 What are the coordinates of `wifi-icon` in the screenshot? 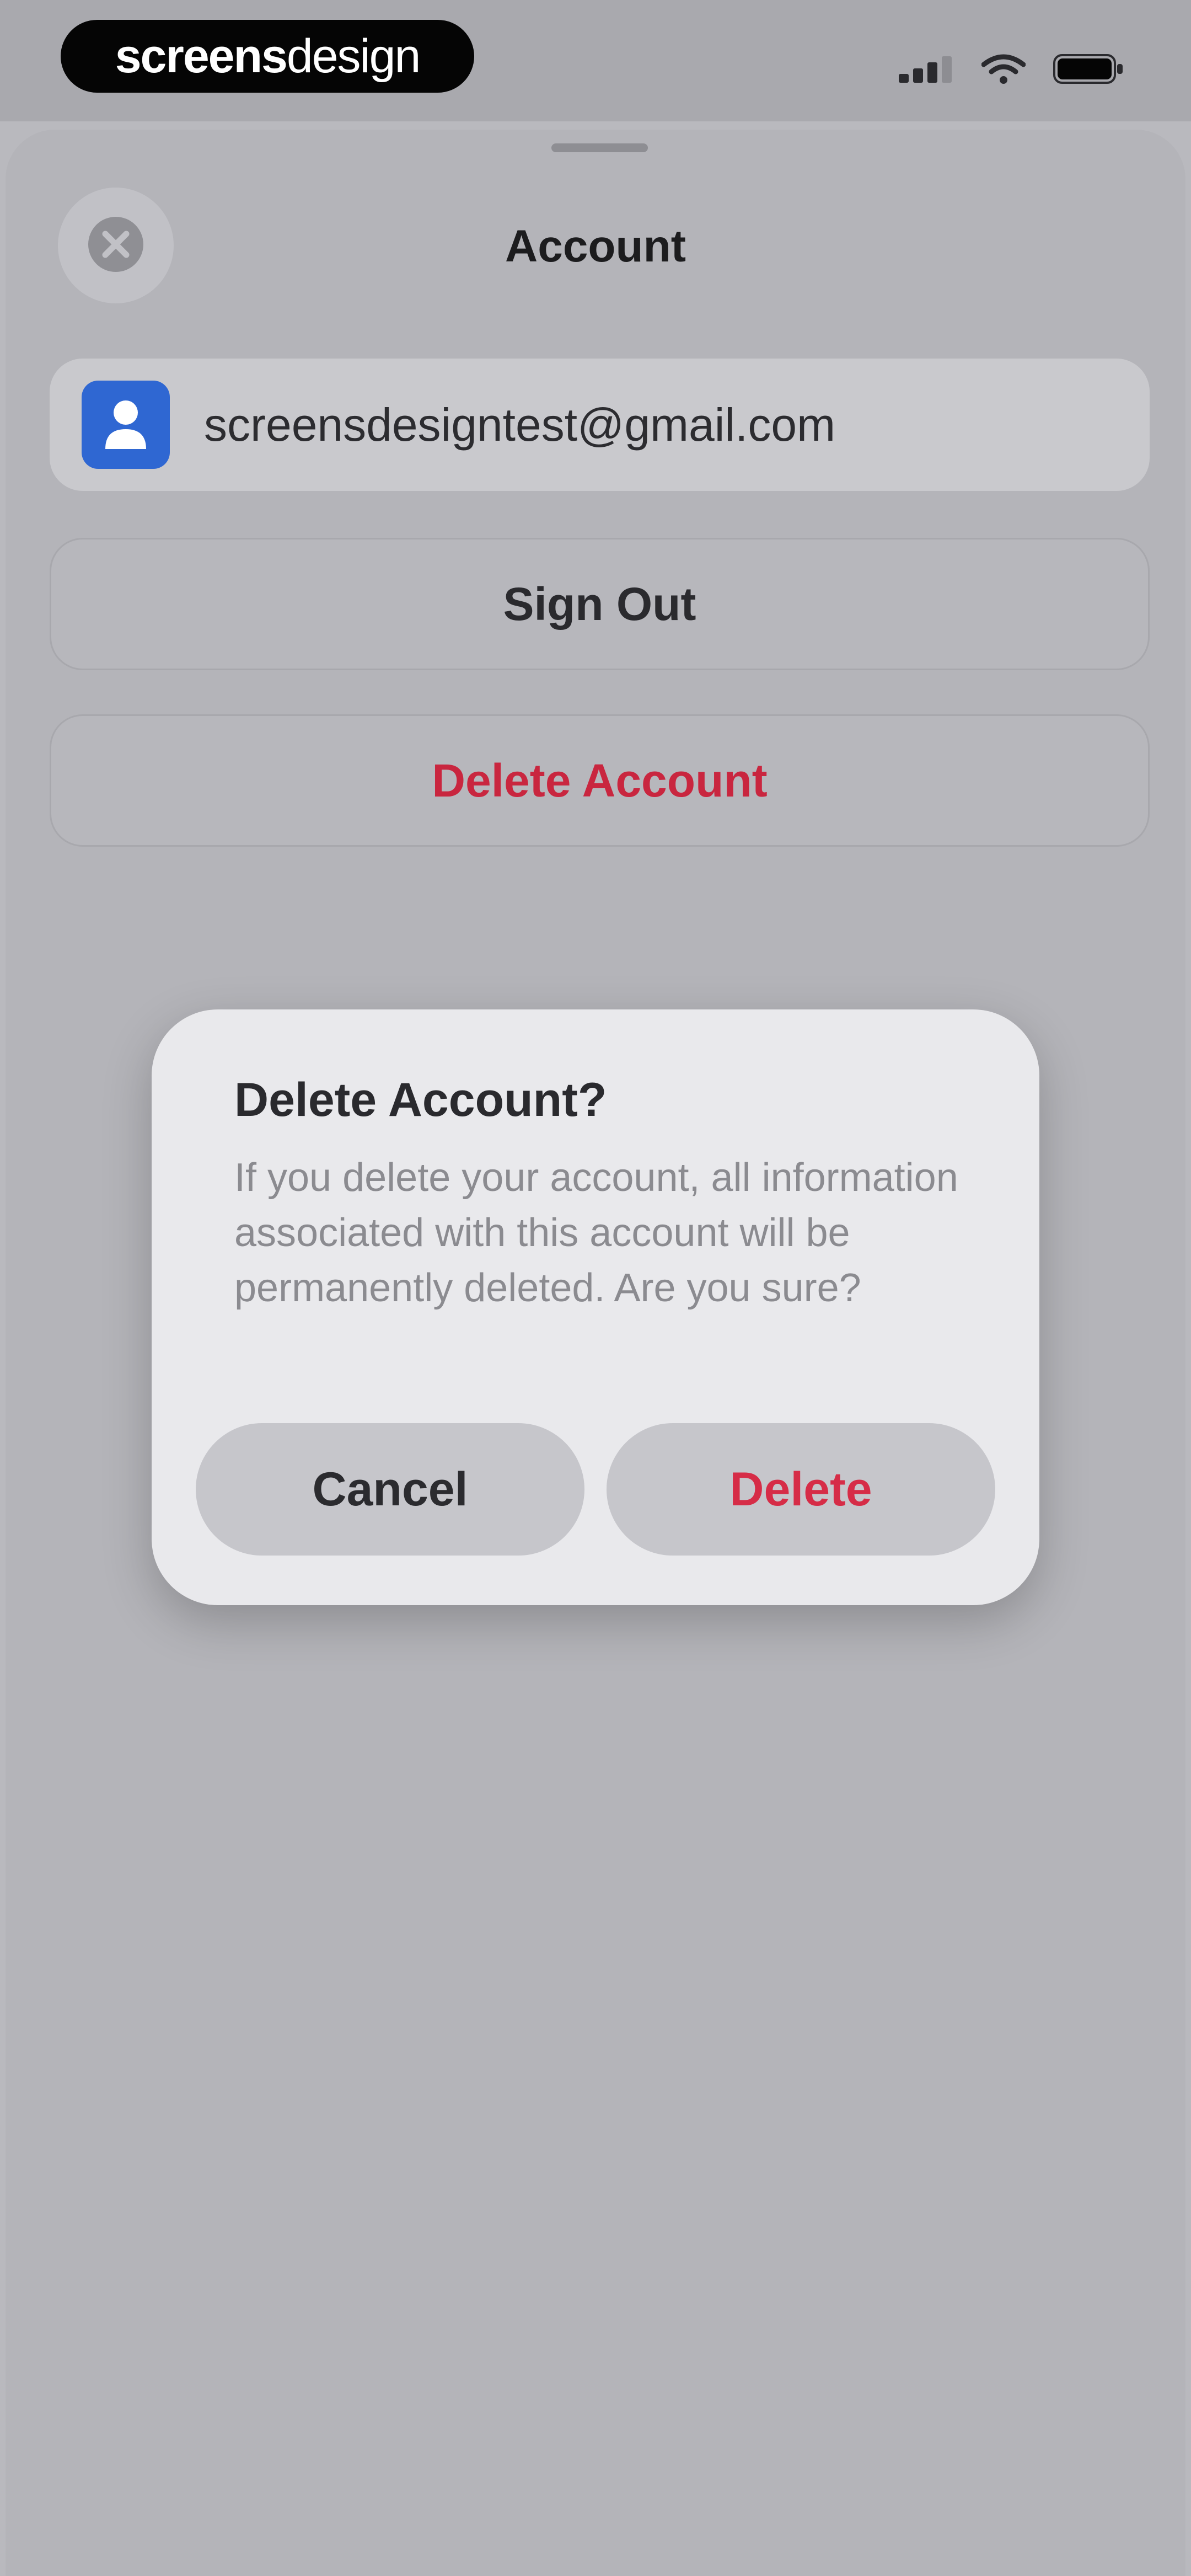 It's located at (1004, 70).